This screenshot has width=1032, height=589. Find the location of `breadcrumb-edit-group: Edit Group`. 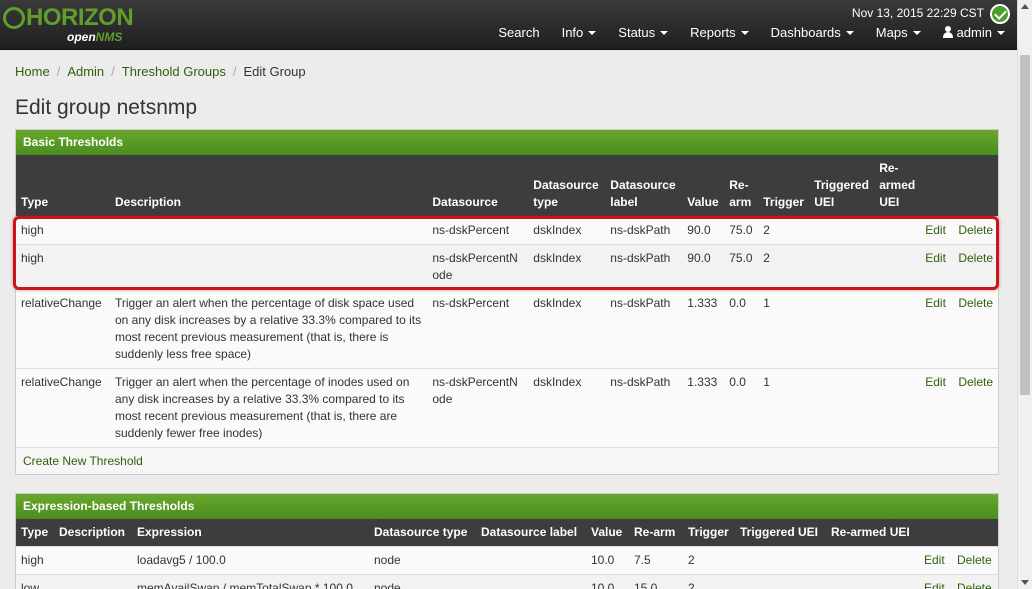

breadcrumb-edit-group: Edit Group is located at coordinates (274, 71).